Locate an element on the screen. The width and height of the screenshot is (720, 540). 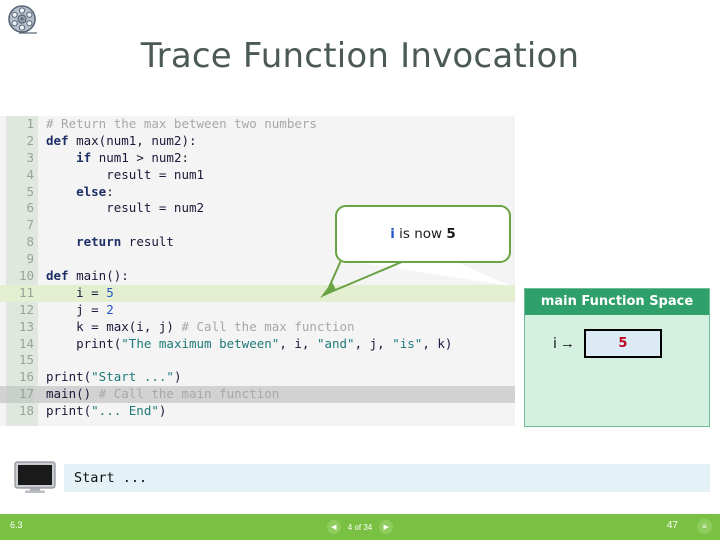
code-line: 4 result = num1 is located at coordinates (257, 175).